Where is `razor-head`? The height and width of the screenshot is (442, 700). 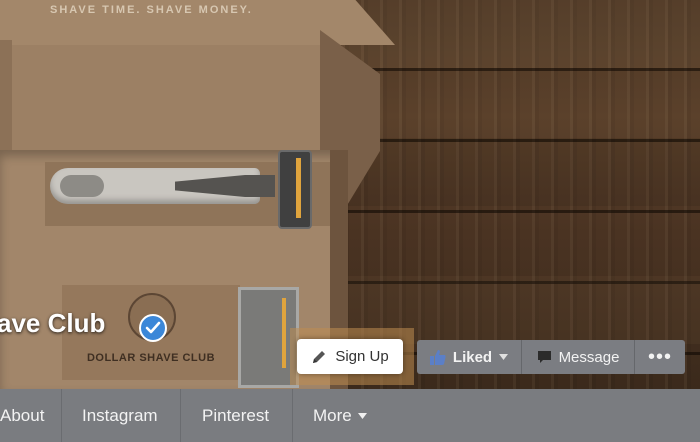 razor-head is located at coordinates (295, 189).